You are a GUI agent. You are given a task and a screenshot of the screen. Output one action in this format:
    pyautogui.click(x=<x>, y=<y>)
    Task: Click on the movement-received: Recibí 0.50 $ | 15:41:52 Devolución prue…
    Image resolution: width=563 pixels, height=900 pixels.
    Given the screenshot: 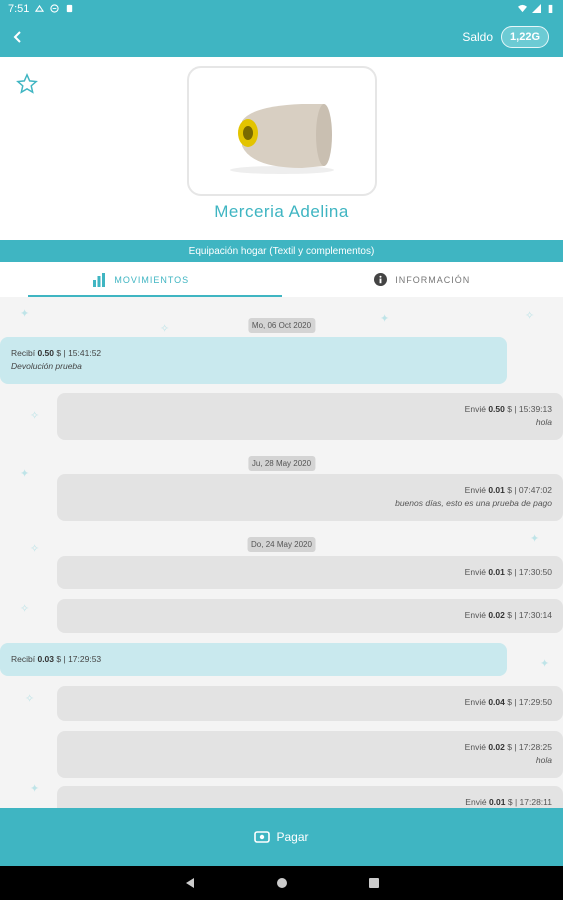 What is the action you would take?
    pyautogui.click(x=253, y=360)
    